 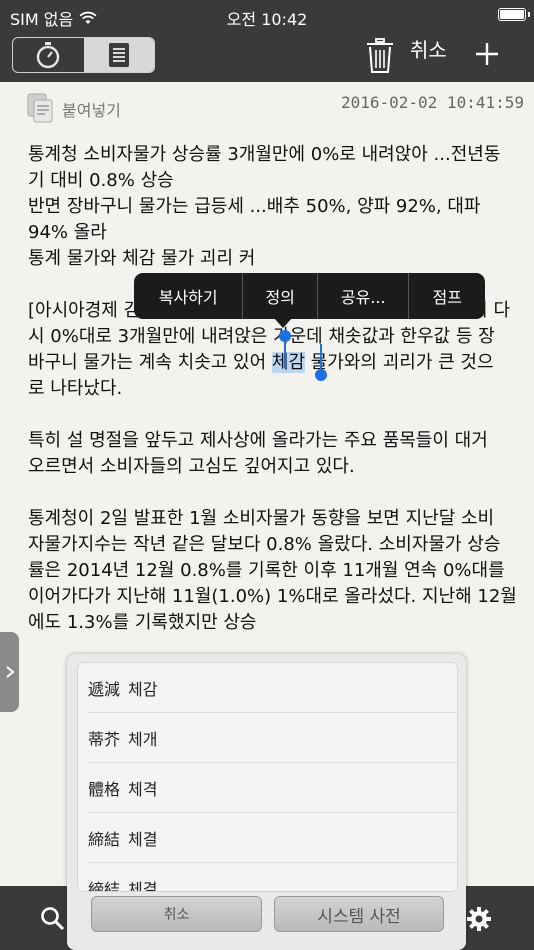 I want to click on text-fragment: [아시아경제 김, so click(x=84, y=310).